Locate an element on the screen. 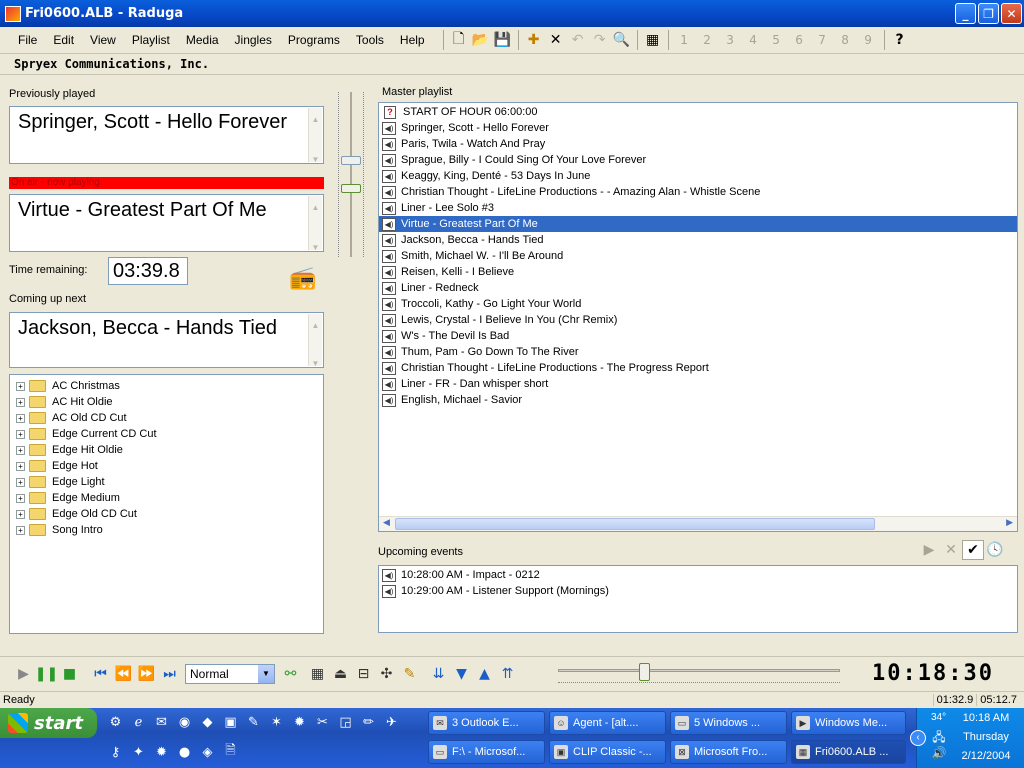 The height and width of the screenshot is (768, 1024). playlist-row: ◀) Troccoli, Kathy - Go Light Your World is located at coordinates (698, 304).